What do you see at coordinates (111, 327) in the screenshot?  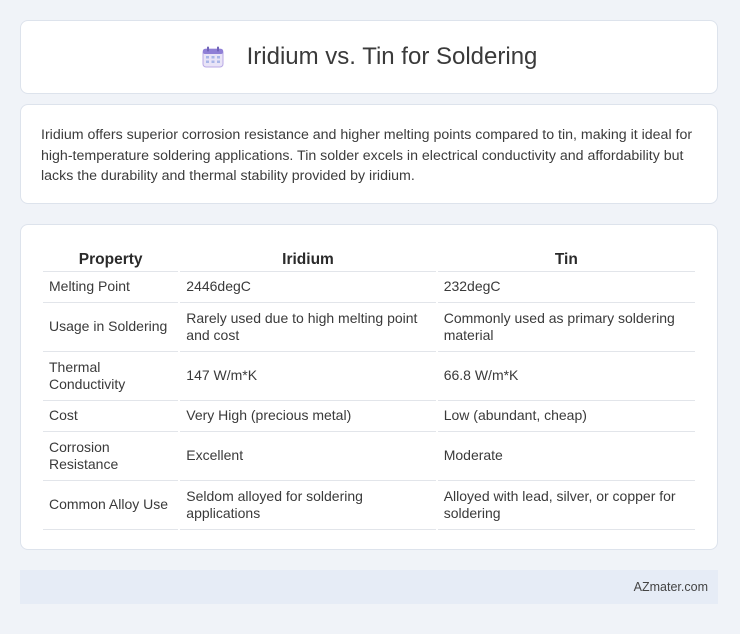 I see `property-cell: Usage in Soldering` at bounding box center [111, 327].